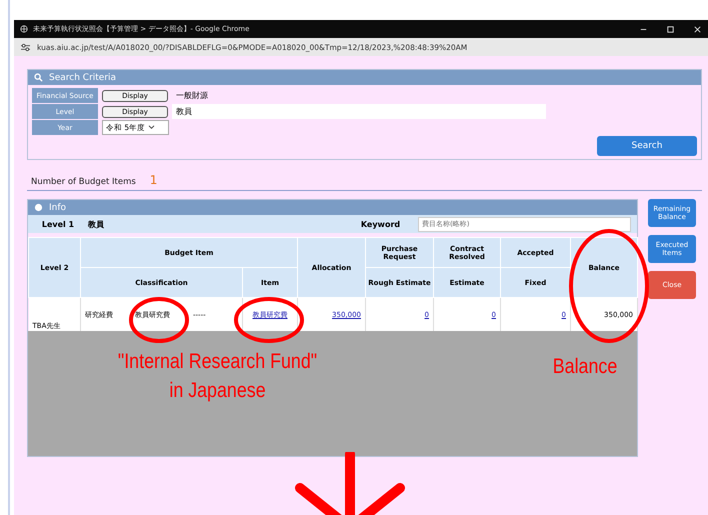 This screenshot has height=515, width=708. Describe the element at coordinates (38, 207) in the screenshot. I see `dot-icon` at that location.